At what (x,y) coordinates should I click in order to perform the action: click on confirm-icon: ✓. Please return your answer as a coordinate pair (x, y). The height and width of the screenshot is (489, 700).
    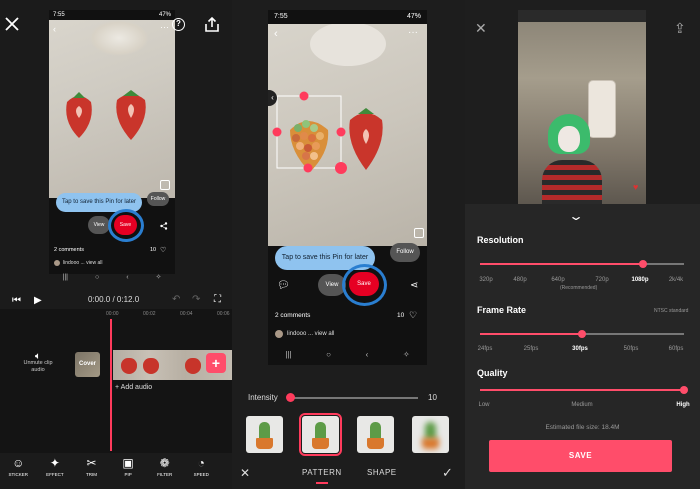
    Looking at the image, I should click on (447, 473).